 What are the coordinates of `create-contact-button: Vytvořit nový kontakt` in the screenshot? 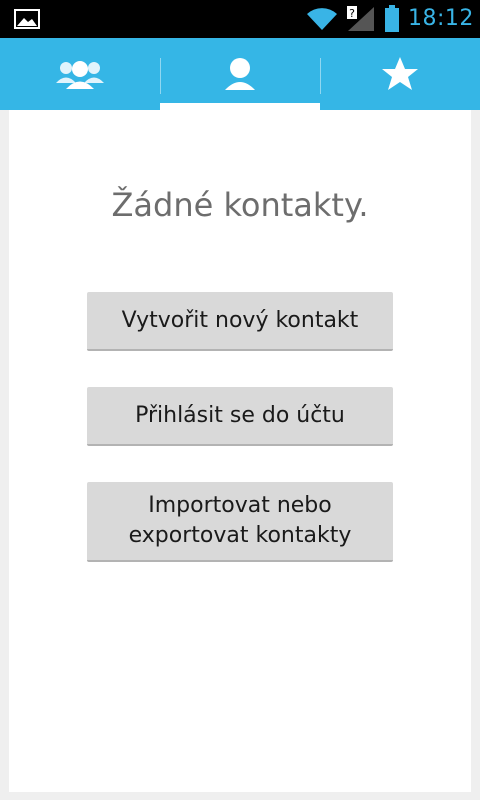 It's located at (240, 321).